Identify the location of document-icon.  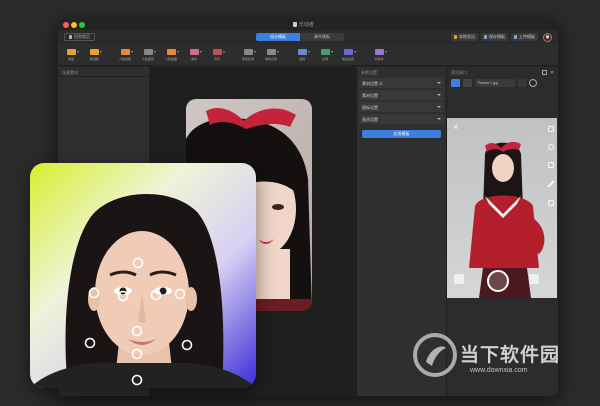
(295, 24).